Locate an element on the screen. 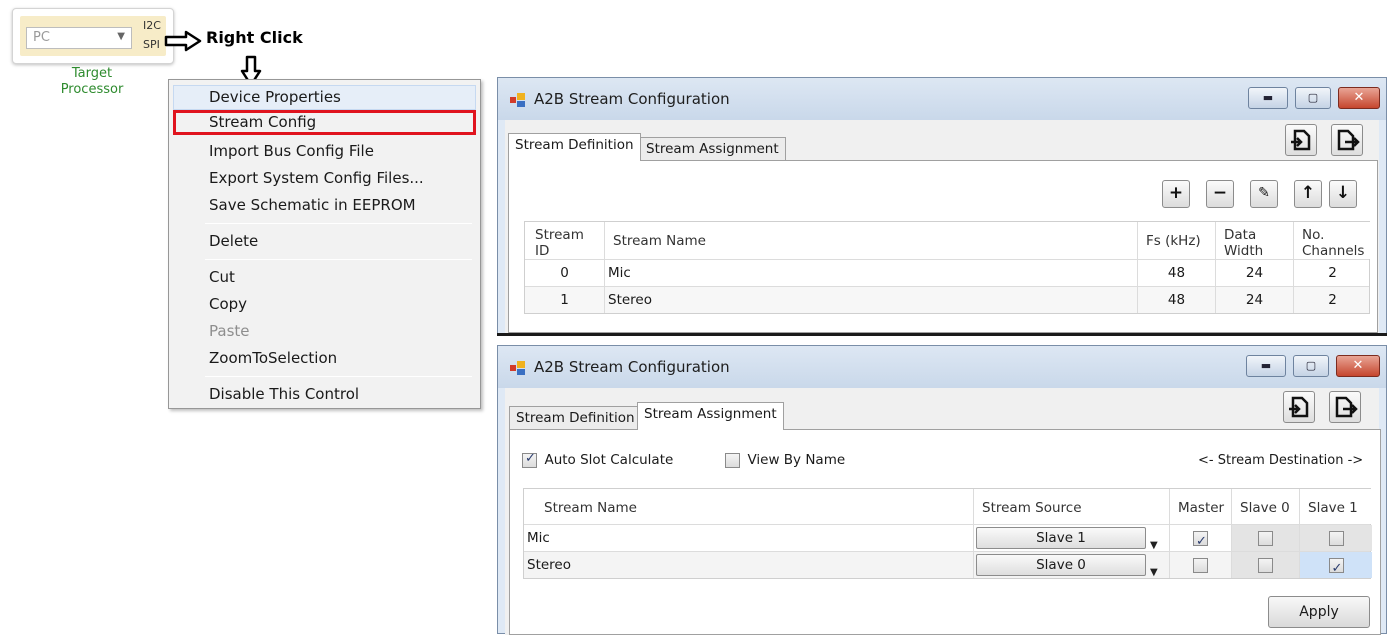 The height and width of the screenshot is (635, 1387). header-text: Stream Name is located at coordinates (590, 508).